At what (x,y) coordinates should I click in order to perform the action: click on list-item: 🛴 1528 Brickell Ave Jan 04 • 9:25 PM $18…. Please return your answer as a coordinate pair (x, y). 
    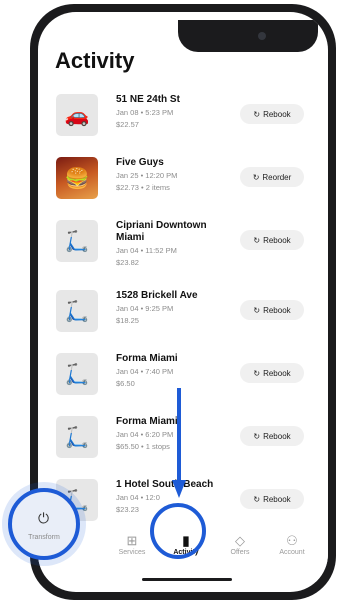
    Looking at the image, I should click on (183, 315).